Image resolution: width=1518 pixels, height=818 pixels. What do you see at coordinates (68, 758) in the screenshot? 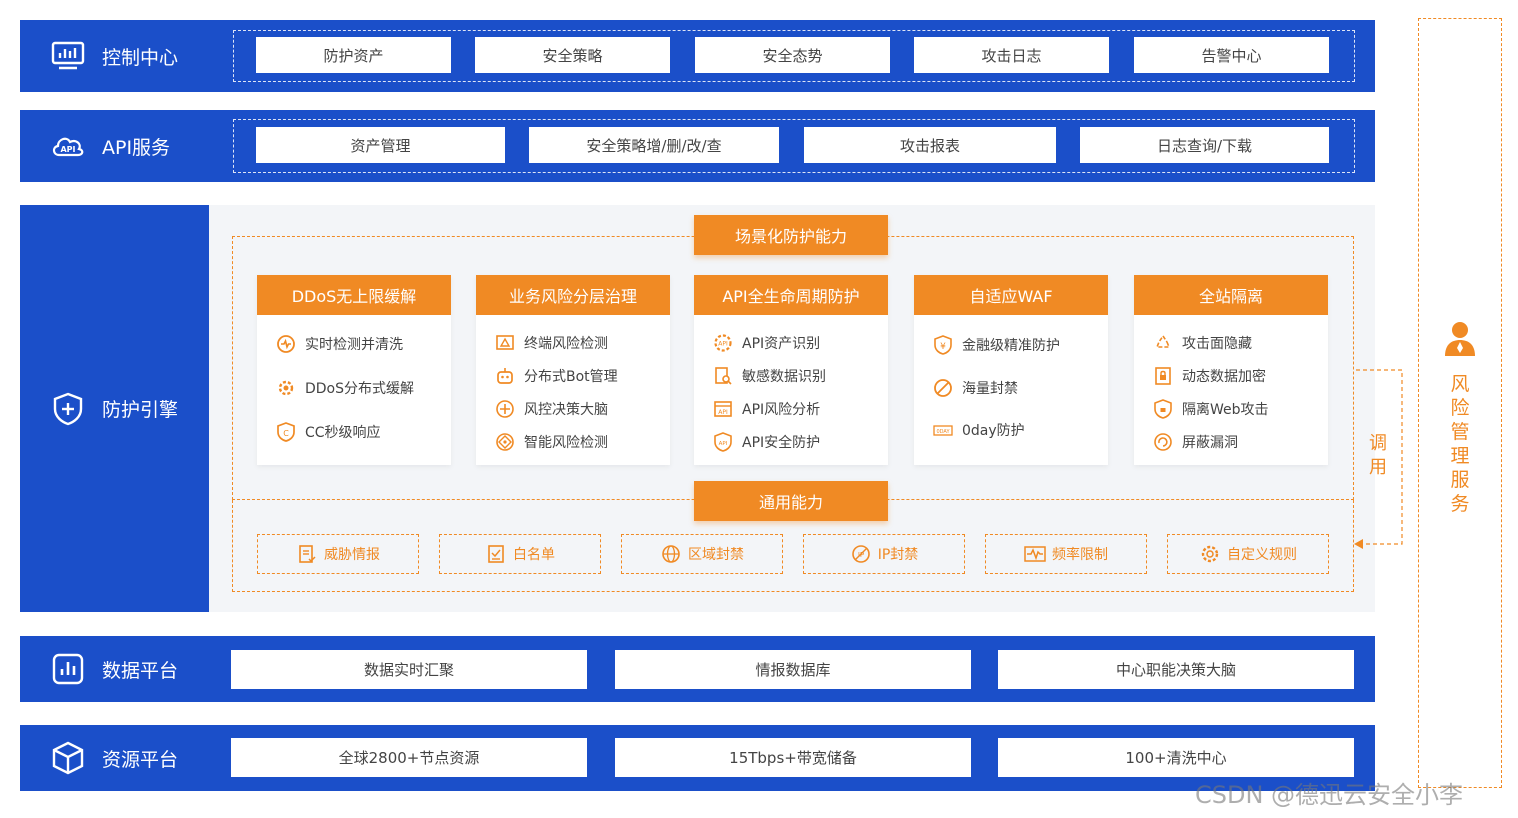
I see `cube-icon` at bounding box center [68, 758].